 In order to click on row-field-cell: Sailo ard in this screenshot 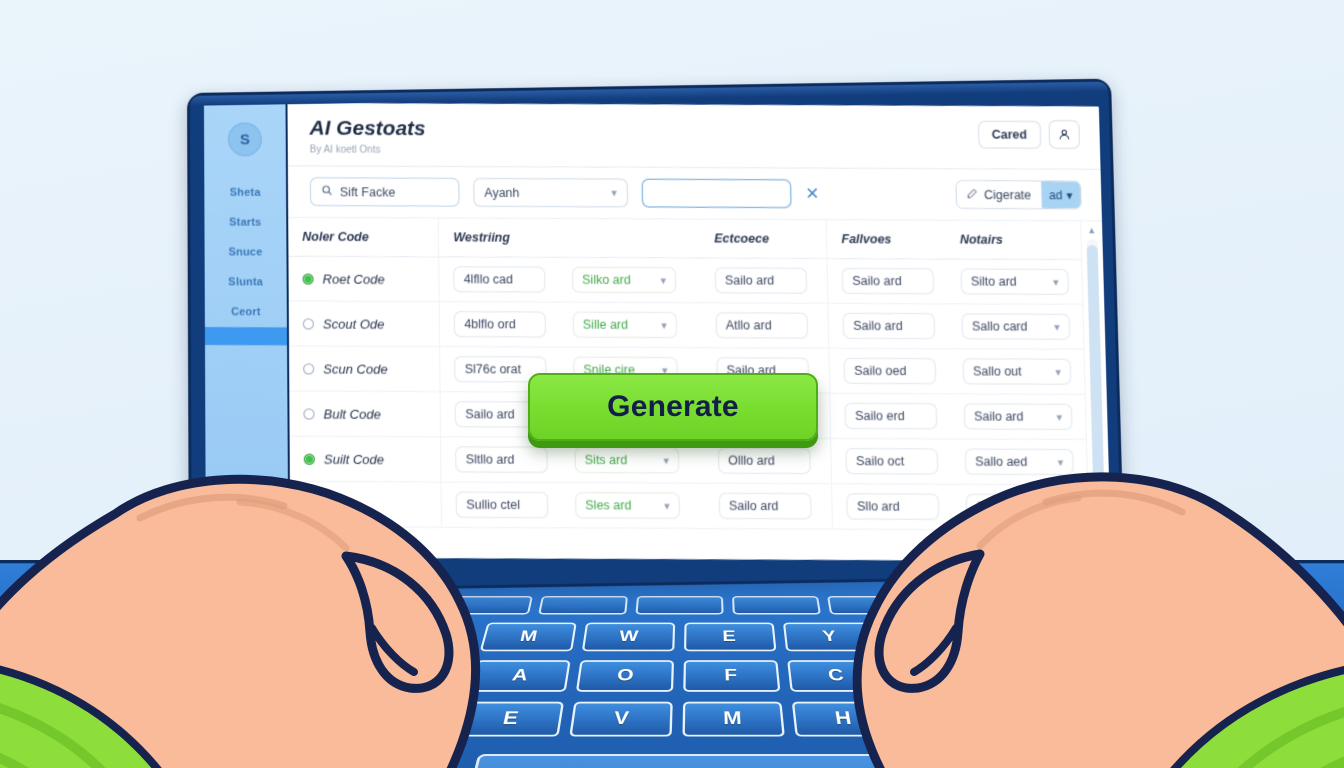, I will do `click(764, 280)`.